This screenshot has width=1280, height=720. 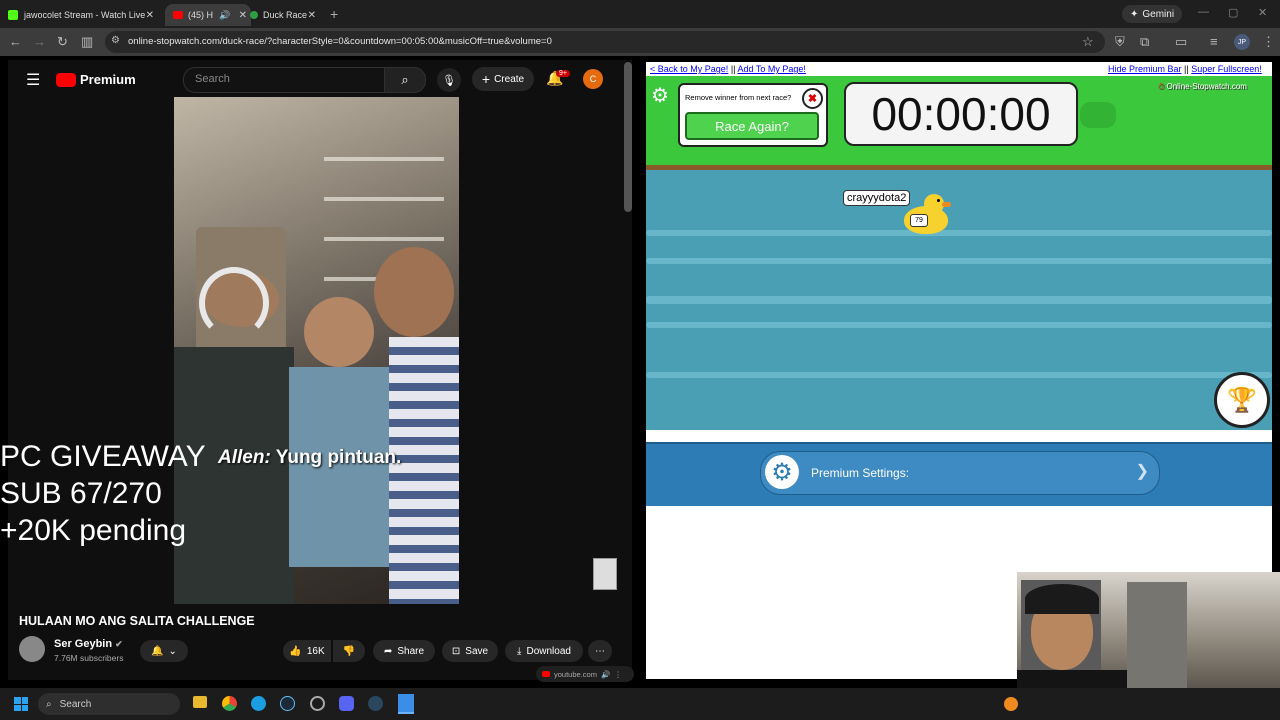 What do you see at coordinates (1120, 42) in the screenshot?
I see `shield-icon: ⛨` at bounding box center [1120, 42].